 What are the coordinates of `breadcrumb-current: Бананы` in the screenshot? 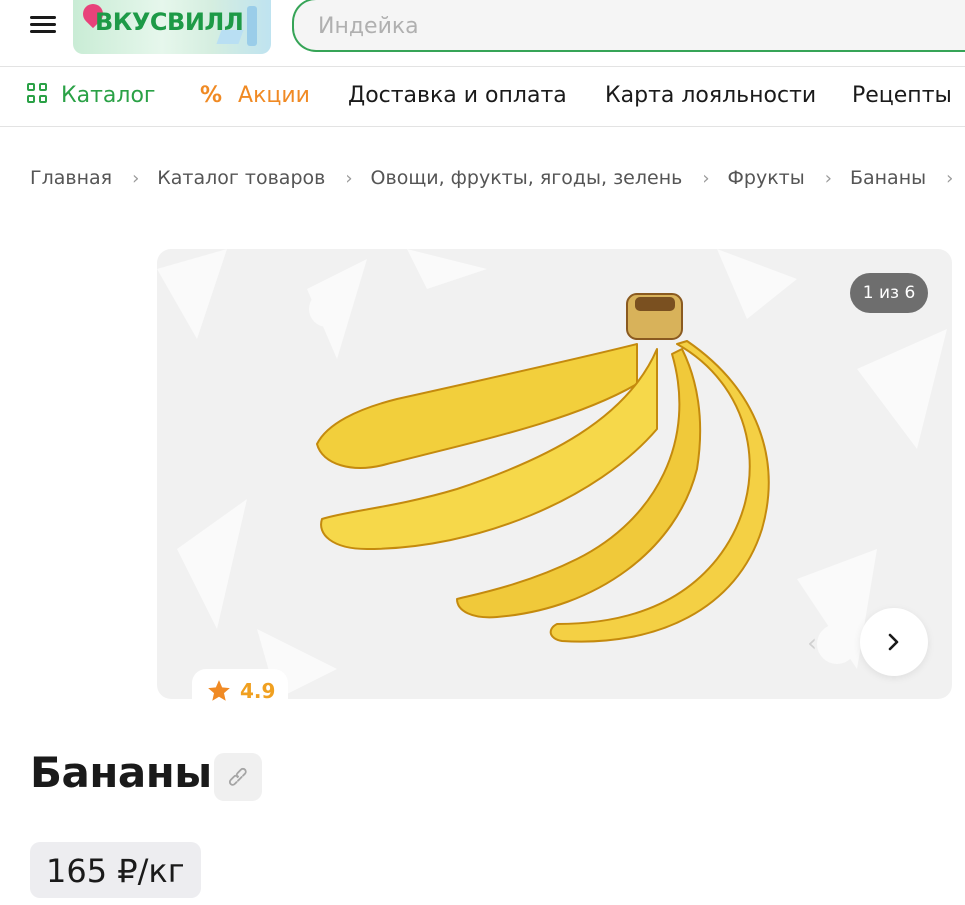 It's located at (888, 178).